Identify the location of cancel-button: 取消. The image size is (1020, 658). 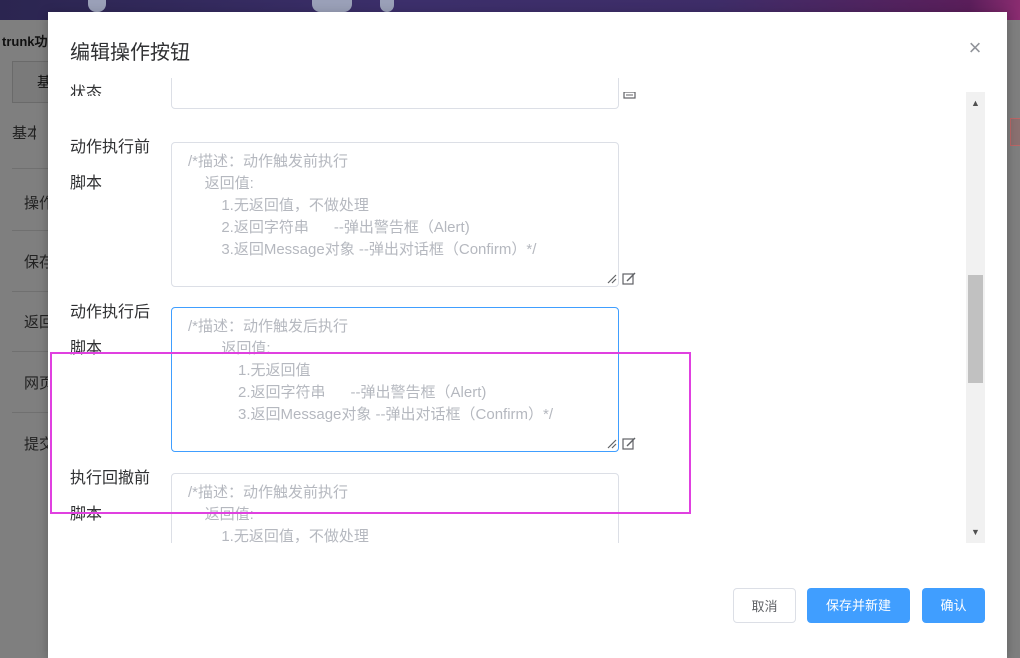
(764, 605).